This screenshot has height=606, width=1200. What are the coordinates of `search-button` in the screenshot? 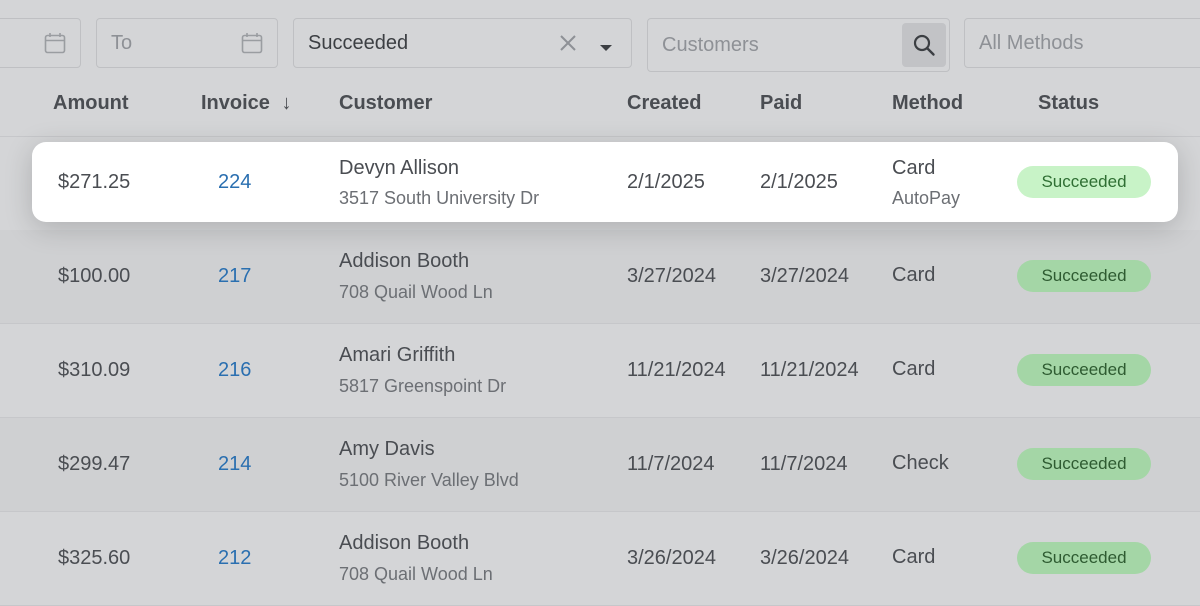 It's located at (924, 45).